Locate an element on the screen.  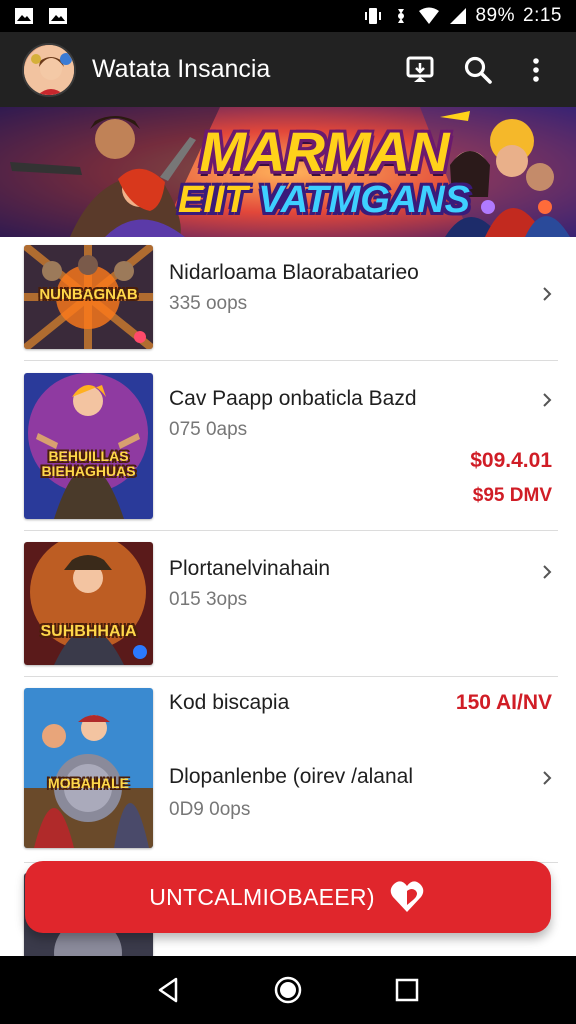
home-icon is located at coordinates (288, 990).